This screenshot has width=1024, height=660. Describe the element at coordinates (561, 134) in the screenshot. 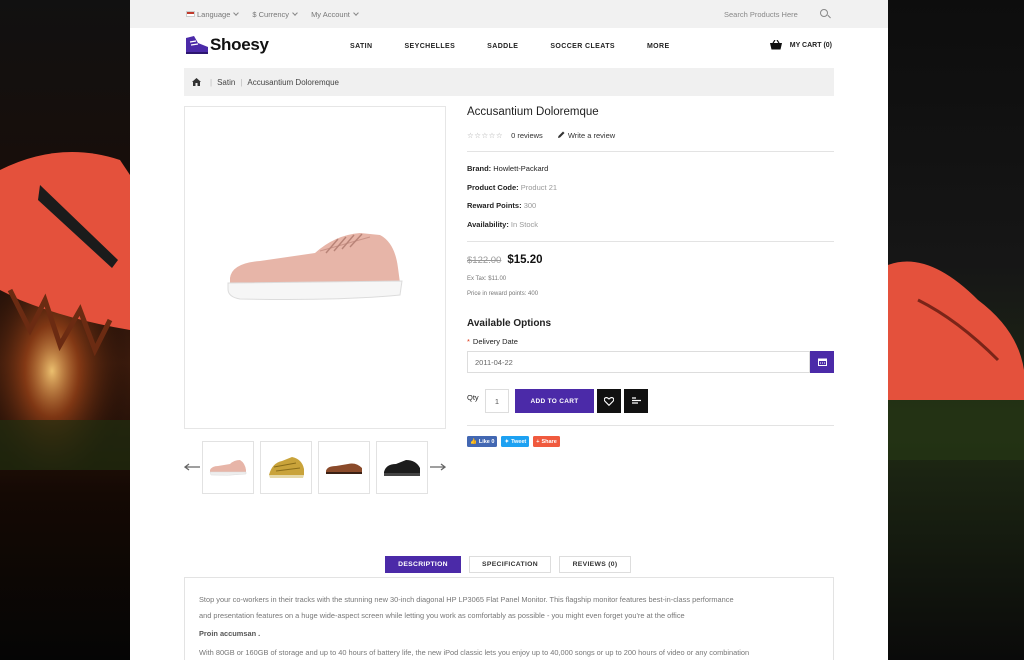

I see `pencil-icon` at that location.